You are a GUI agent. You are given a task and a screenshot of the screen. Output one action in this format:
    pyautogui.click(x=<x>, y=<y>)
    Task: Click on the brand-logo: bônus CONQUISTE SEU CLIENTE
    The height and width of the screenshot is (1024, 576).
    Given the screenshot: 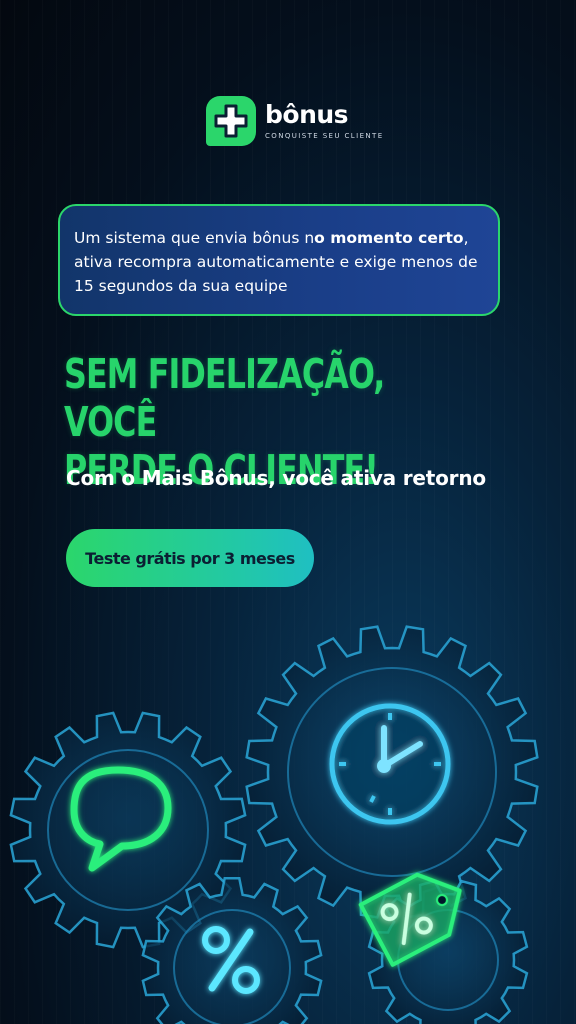 What is the action you would take?
    pyautogui.click(x=295, y=121)
    